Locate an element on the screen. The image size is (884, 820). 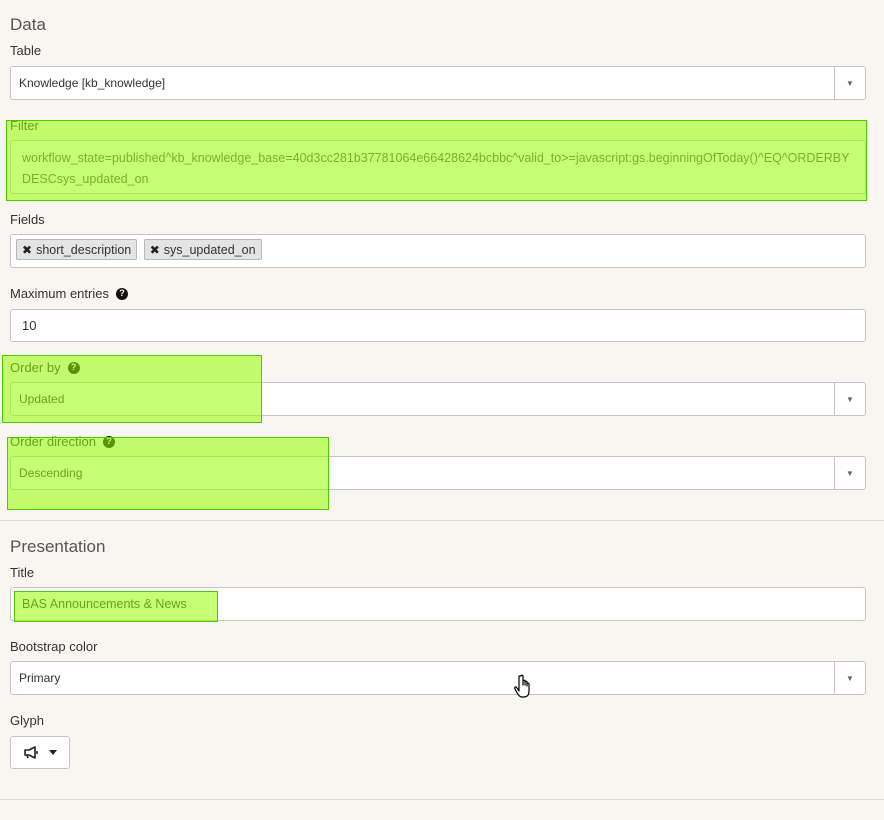
filter-label-text: Filter is located at coordinates (24, 125).